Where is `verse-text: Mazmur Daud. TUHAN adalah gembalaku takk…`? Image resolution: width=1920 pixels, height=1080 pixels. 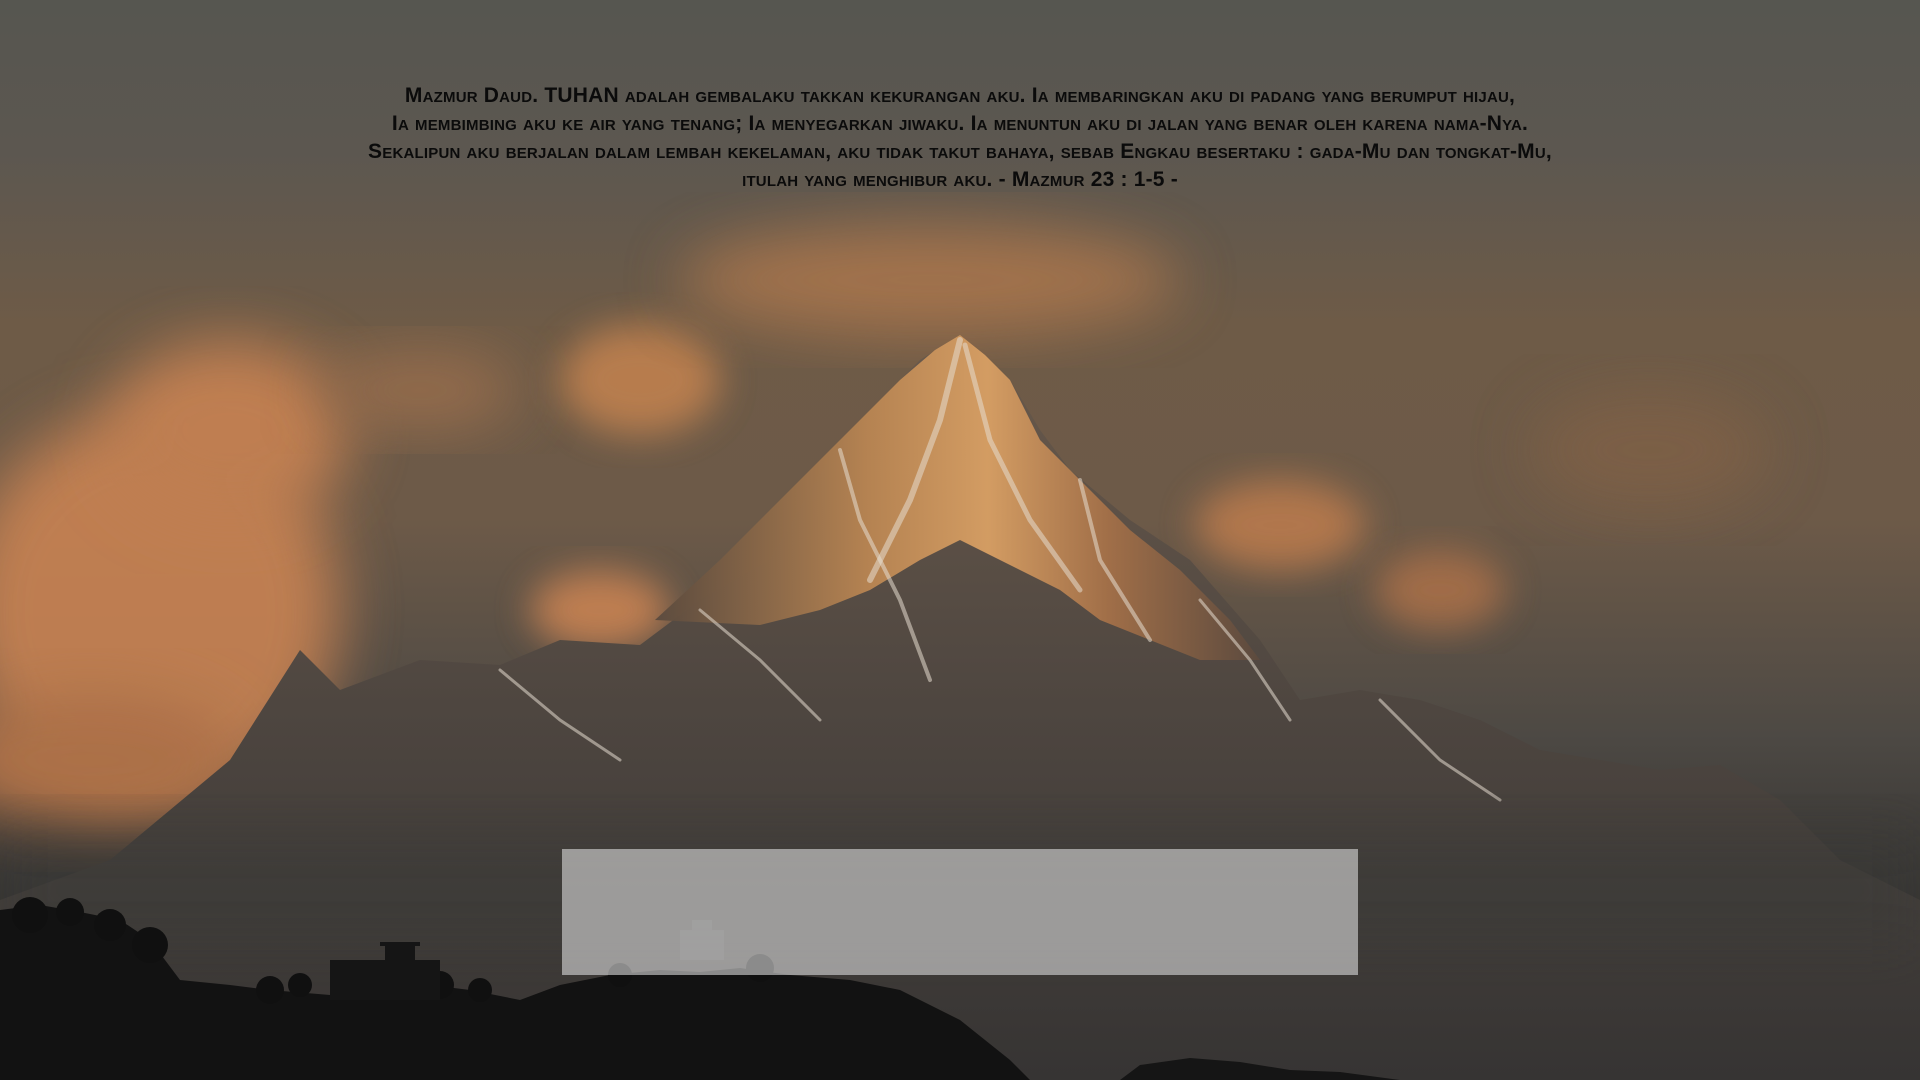
verse-text: Mazmur Daud. TUHAN adalah gembalaku takk… is located at coordinates (960, 137).